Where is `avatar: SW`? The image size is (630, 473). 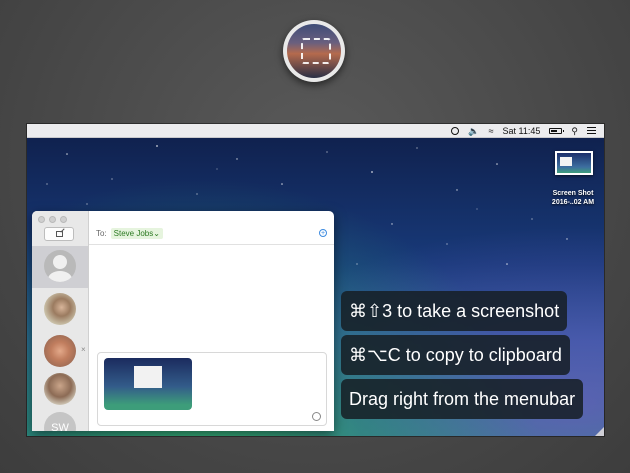 avatar: SW is located at coordinates (60, 421).